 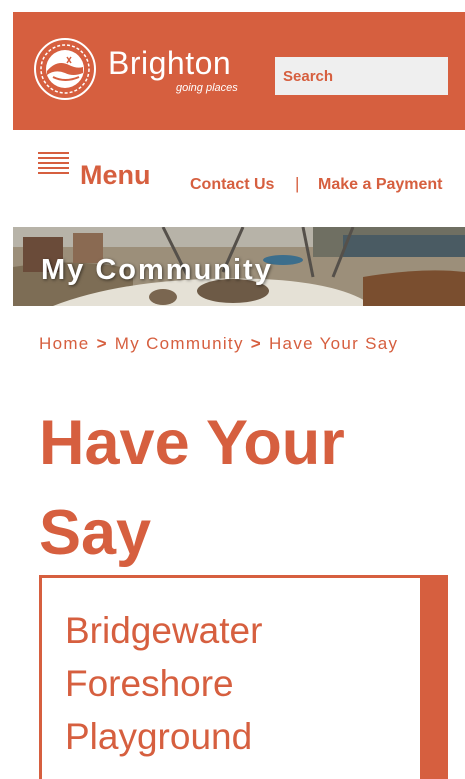 I want to click on page-title: Have Your Say, so click(x=192, y=488).